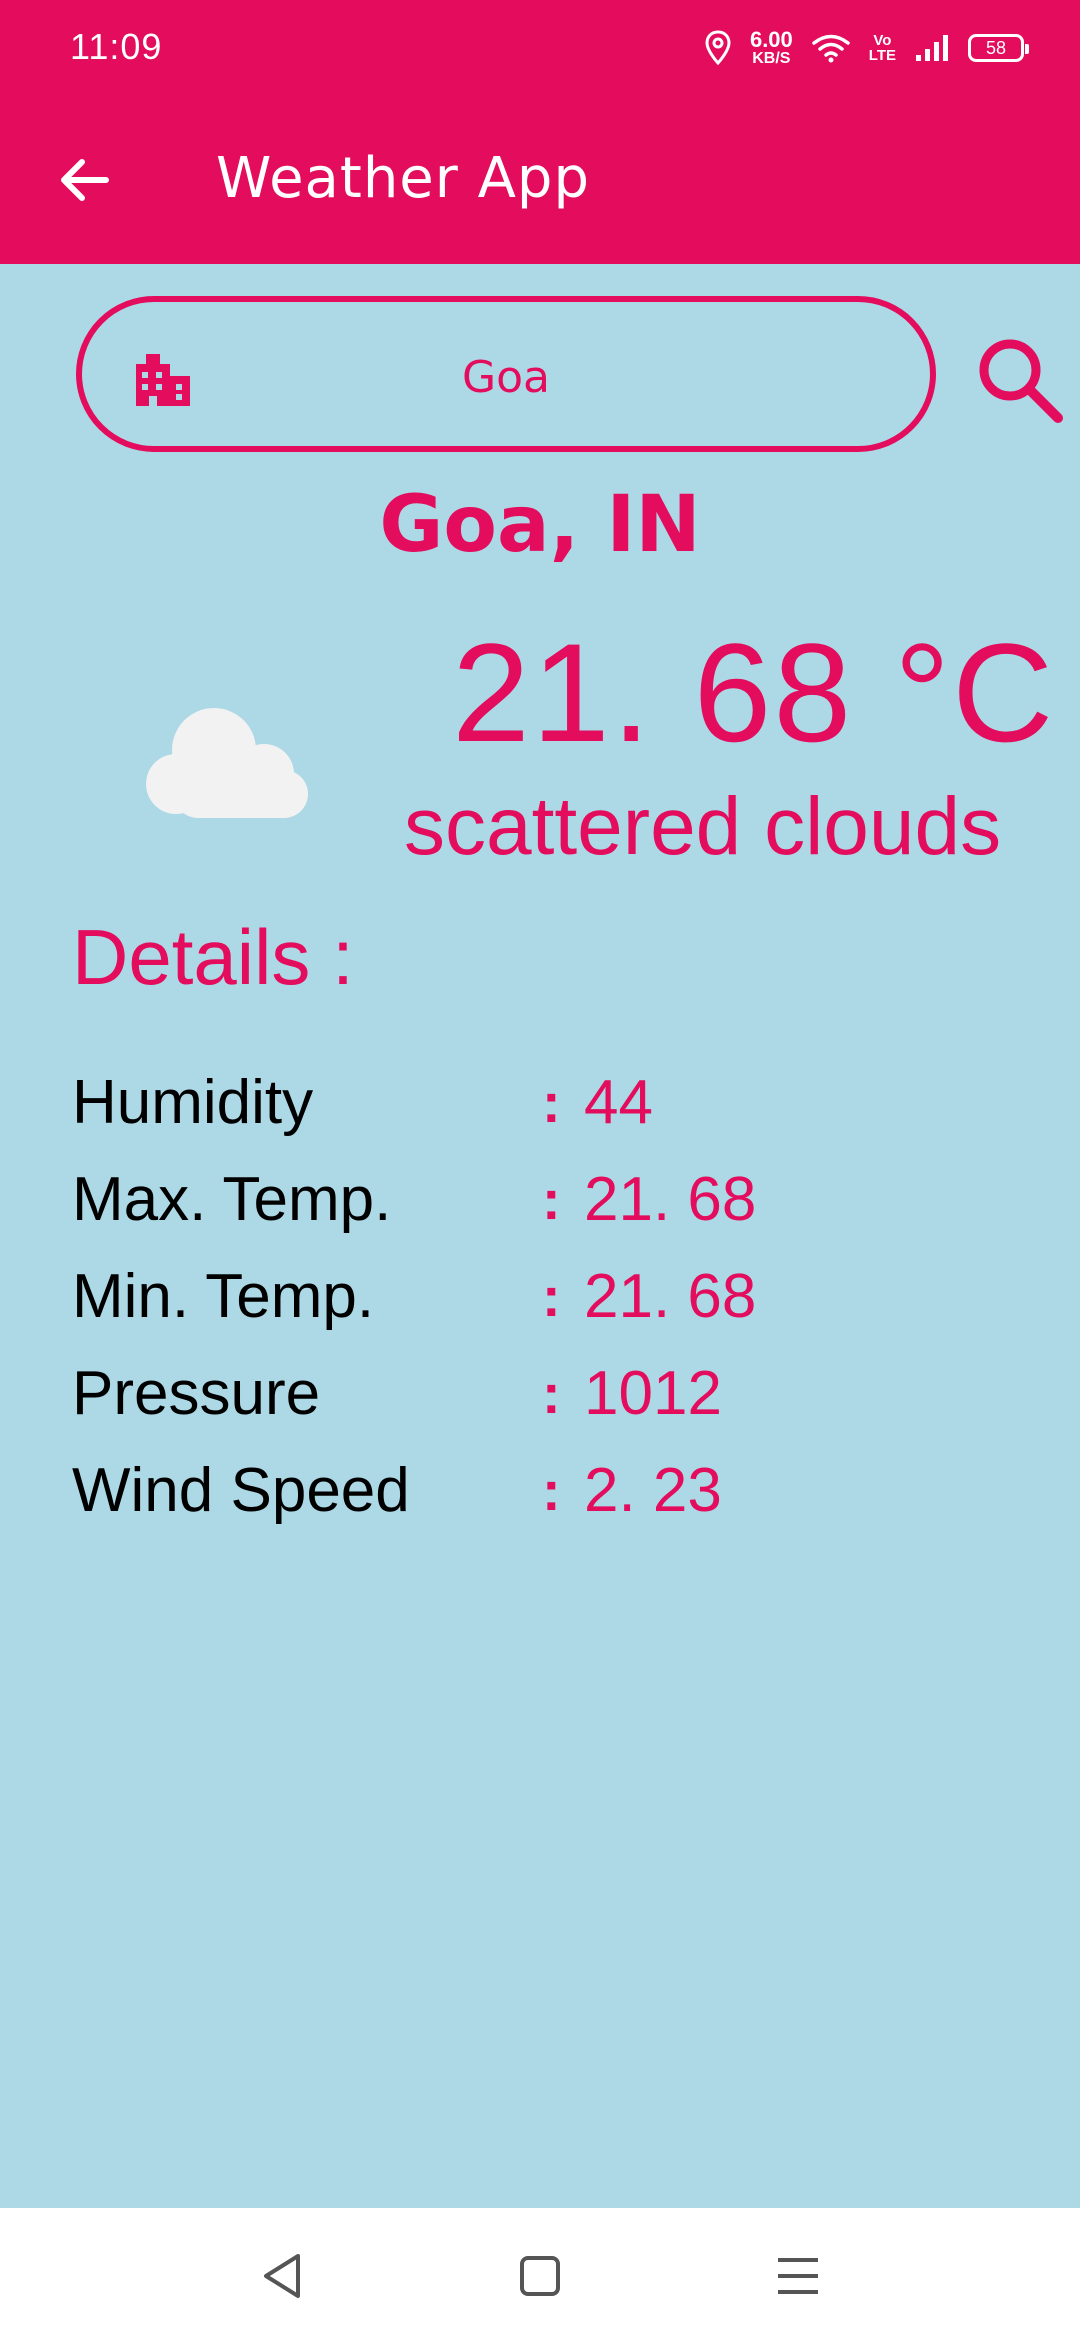 The image size is (1080, 2340). I want to click on status-time: 11:09, so click(116, 46).